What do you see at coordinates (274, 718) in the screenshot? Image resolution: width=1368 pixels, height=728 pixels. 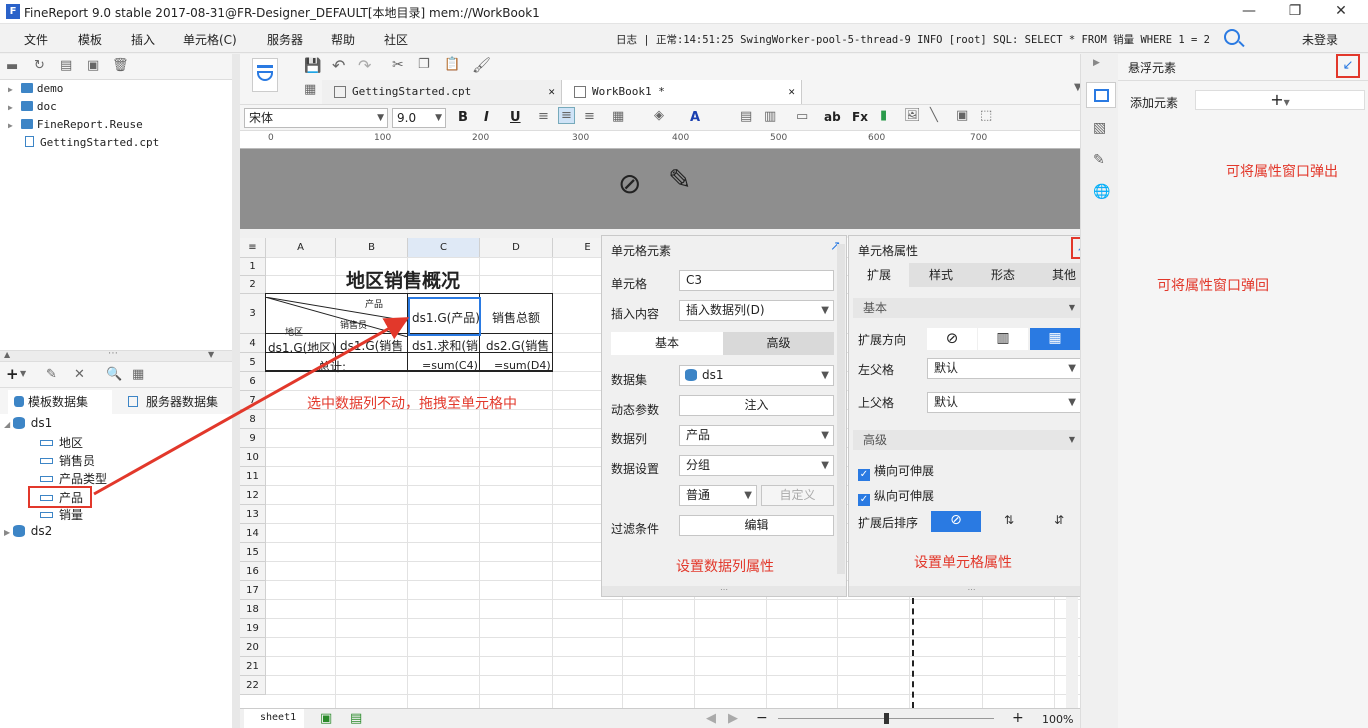 I see `sheet-tab: sheet1` at bounding box center [274, 718].